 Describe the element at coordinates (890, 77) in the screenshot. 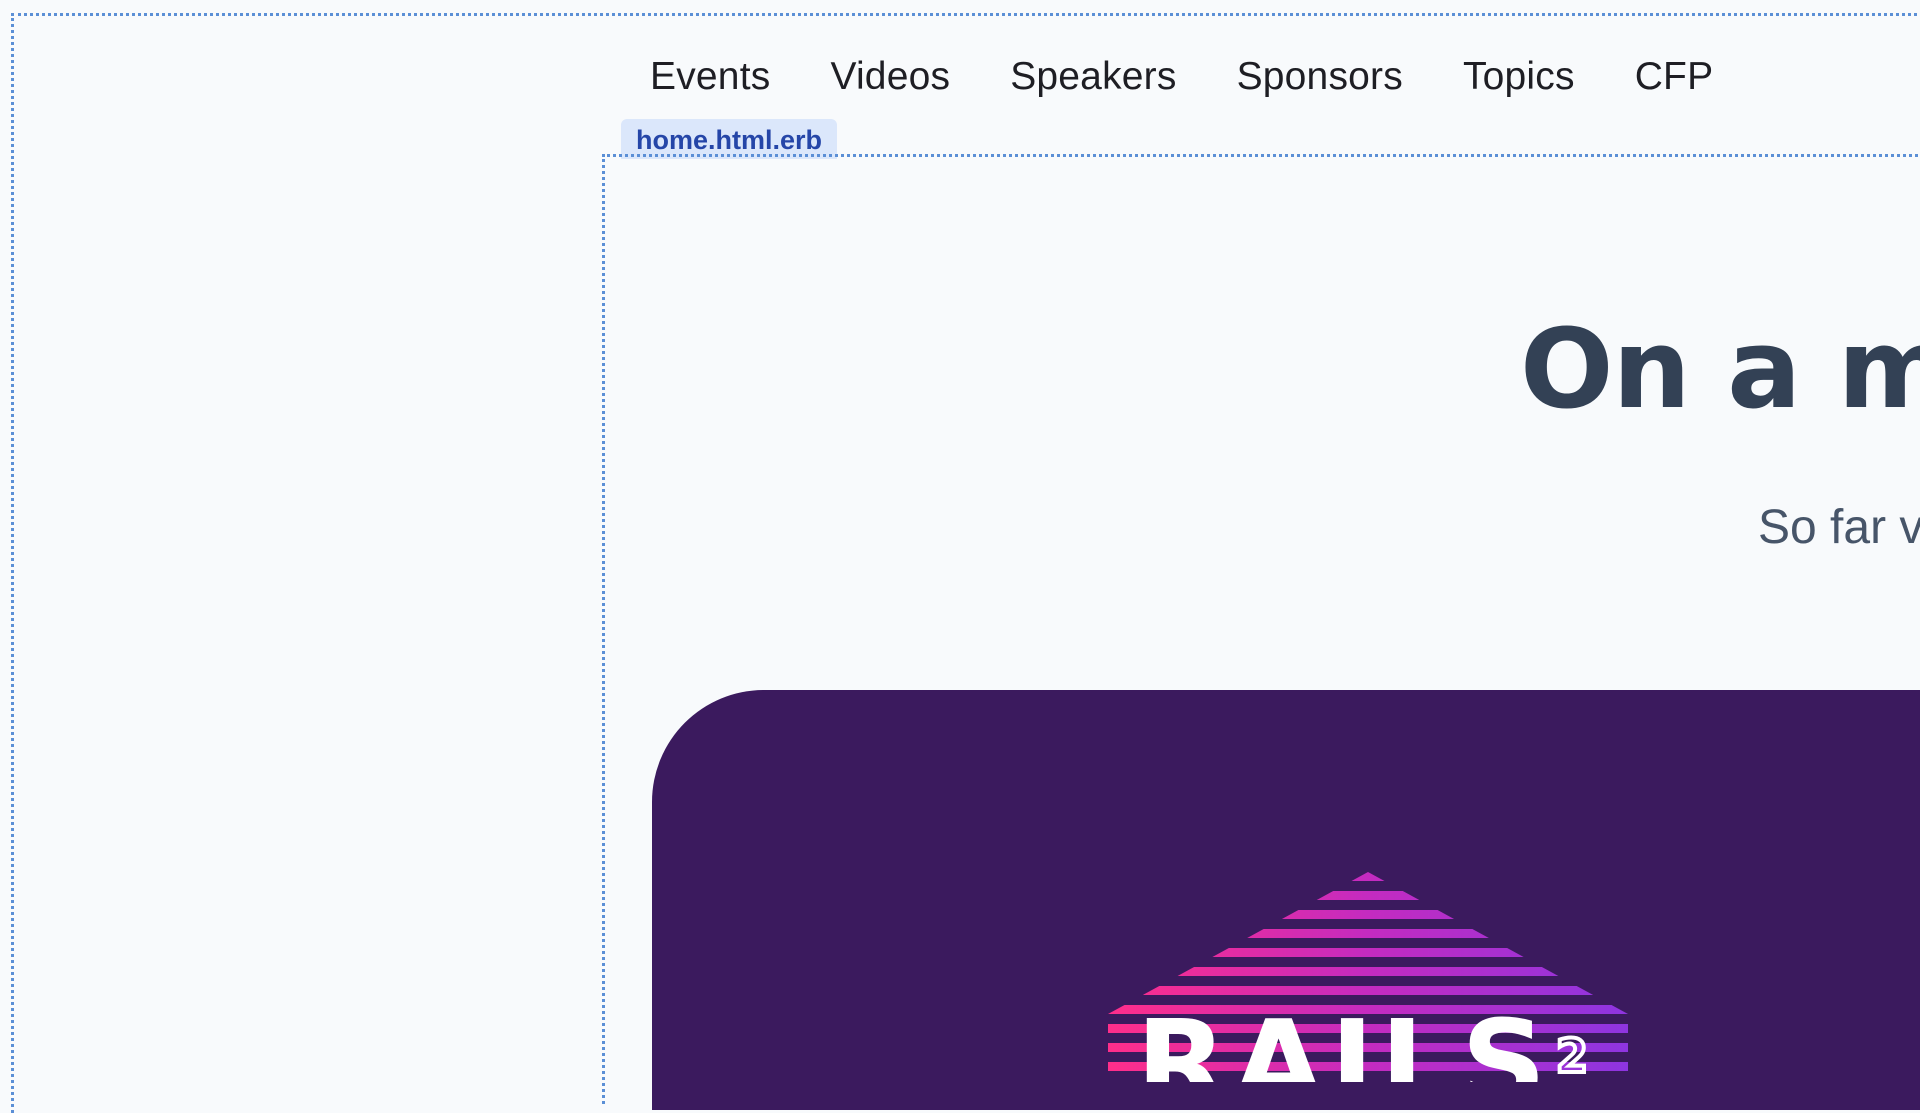

I see `nav-item-videos: Videos` at that location.